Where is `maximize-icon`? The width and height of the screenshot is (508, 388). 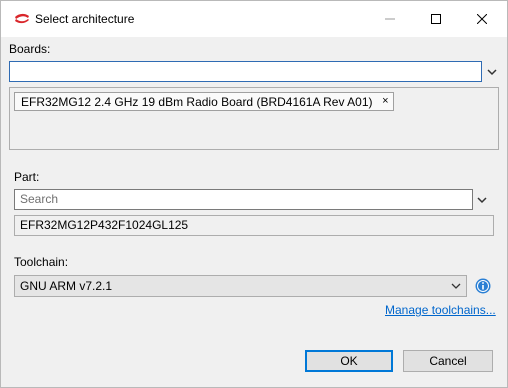 maximize-icon is located at coordinates (436, 19).